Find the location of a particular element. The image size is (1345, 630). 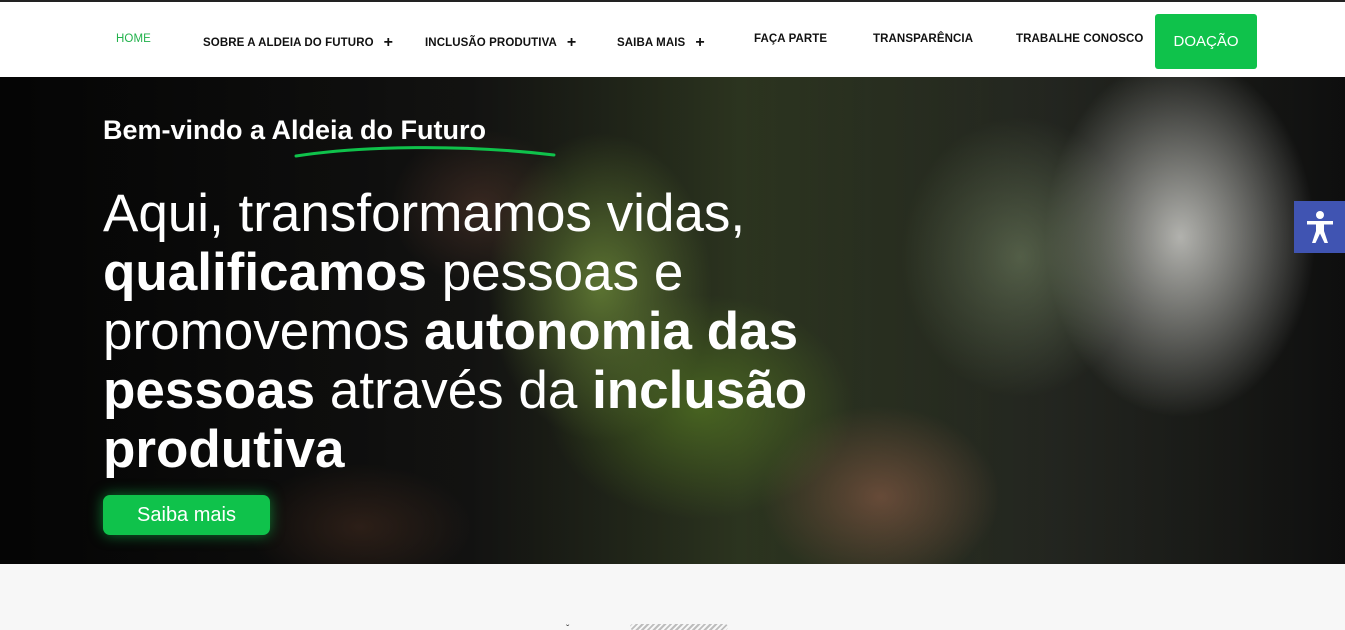

section-decoration is located at coordinates (679, 627).